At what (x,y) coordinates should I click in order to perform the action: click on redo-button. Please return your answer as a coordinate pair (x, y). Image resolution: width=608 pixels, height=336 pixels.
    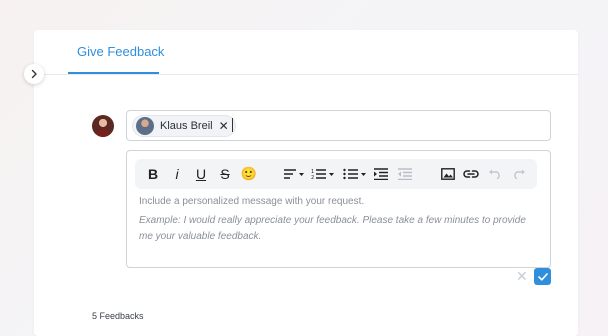
    Looking at the image, I should click on (519, 174).